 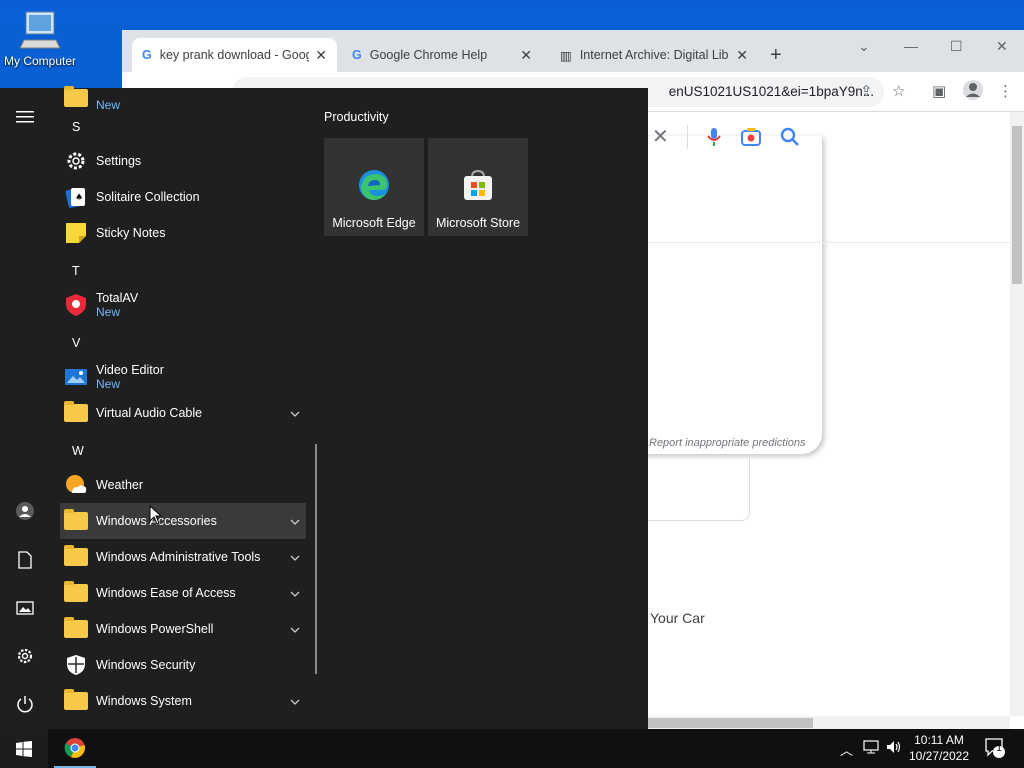 What do you see at coordinates (973, 92) in the screenshot?
I see `profile-icon` at bounding box center [973, 92].